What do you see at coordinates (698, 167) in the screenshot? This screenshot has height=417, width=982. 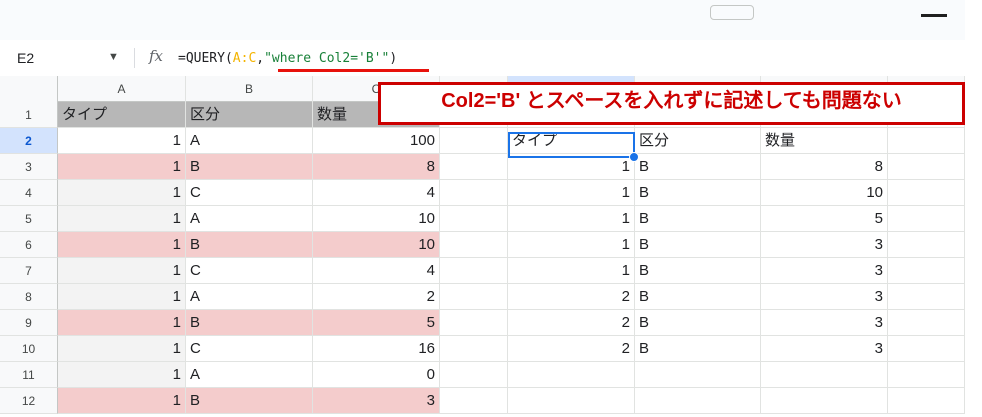 I see `cell-col6-3: B` at bounding box center [698, 167].